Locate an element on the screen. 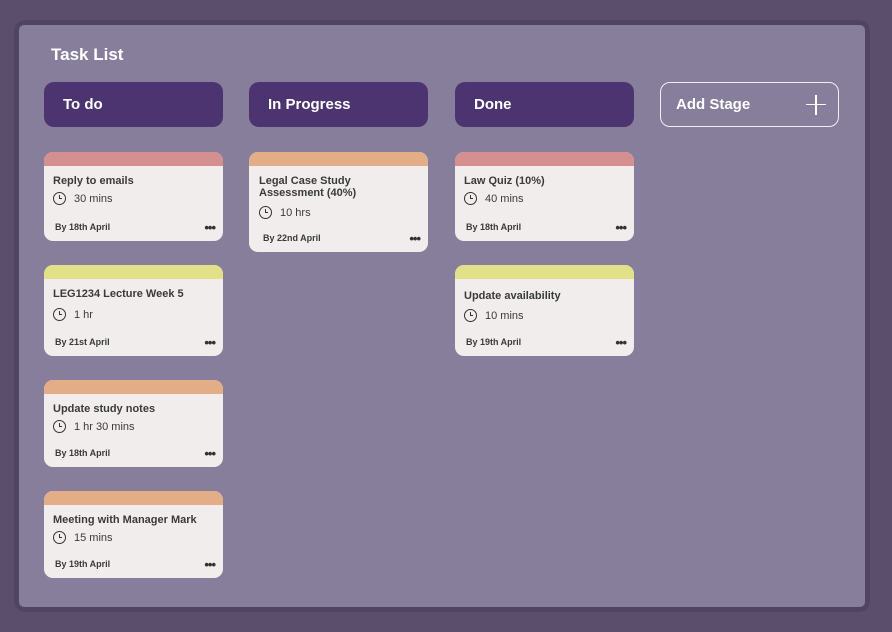  stage-header-in-progress: In Progress is located at coordinates (338, 104).